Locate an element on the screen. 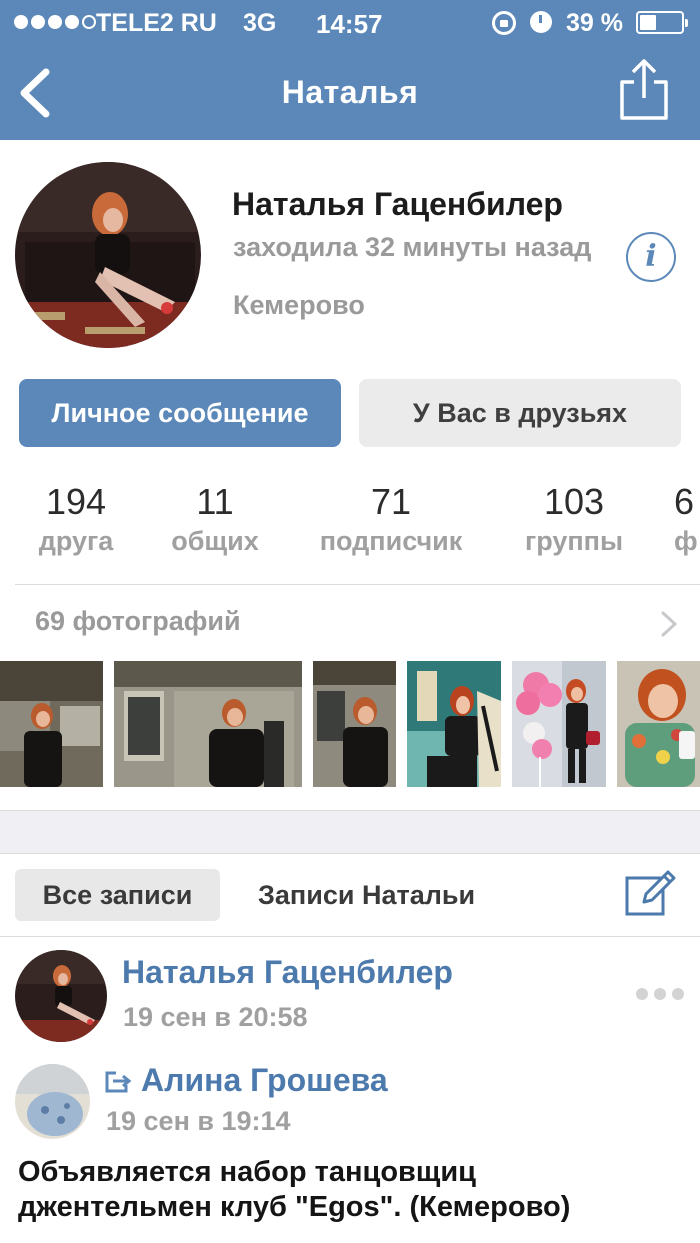 The width and height of the screenshot is (700, 1243). profile-city: Кемерово is located at coordinates (299, 305).